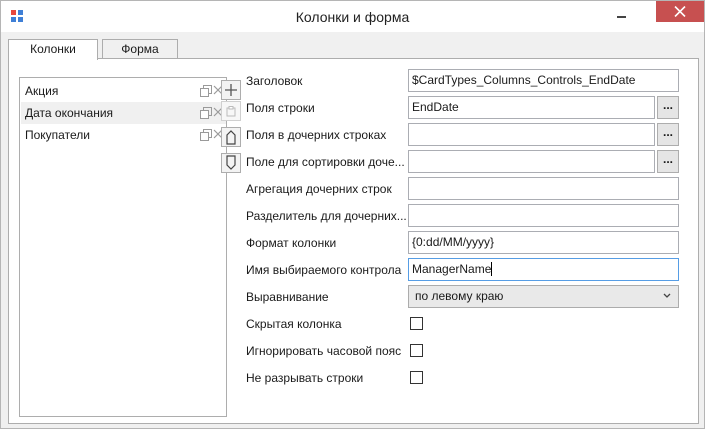  What do you see at coordinates (316, 135) in the screenshot?
I see `child-row-fields-label: Поля в дочерних строках` at bounding box center [316, 135].